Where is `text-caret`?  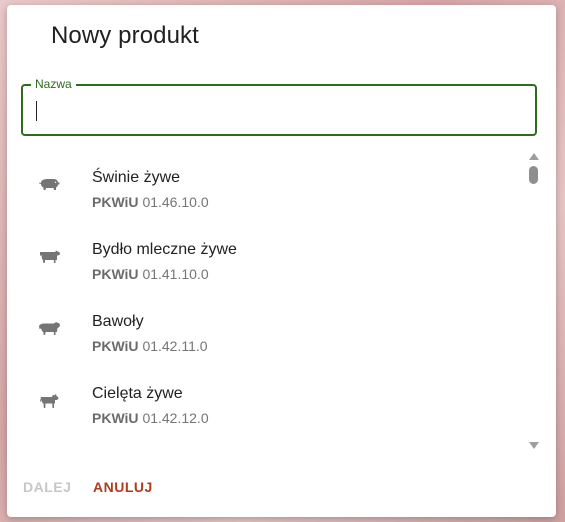
text-caret is located at coordinates (36, 111).